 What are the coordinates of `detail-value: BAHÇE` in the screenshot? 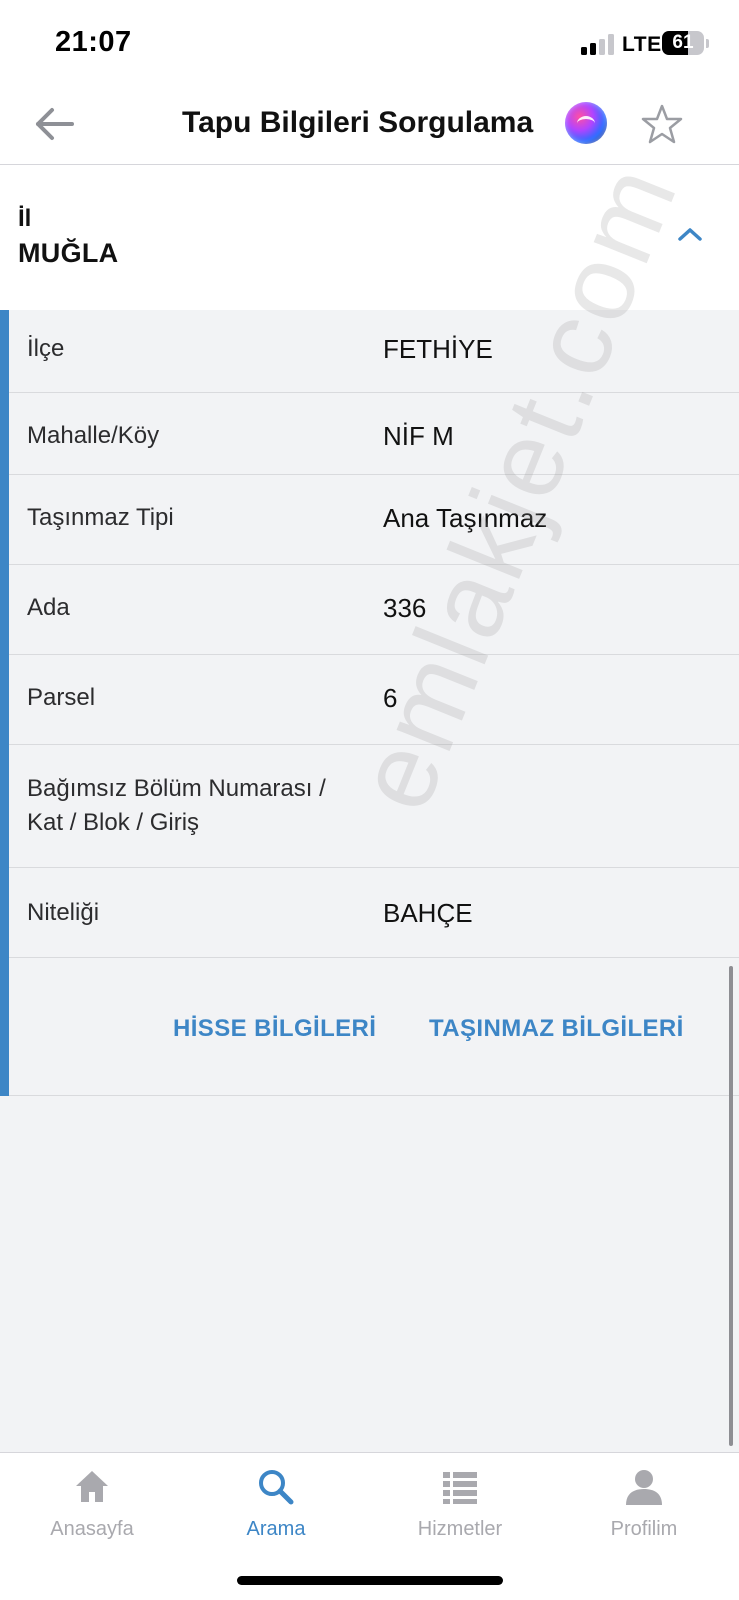 It's located at (428, 913).